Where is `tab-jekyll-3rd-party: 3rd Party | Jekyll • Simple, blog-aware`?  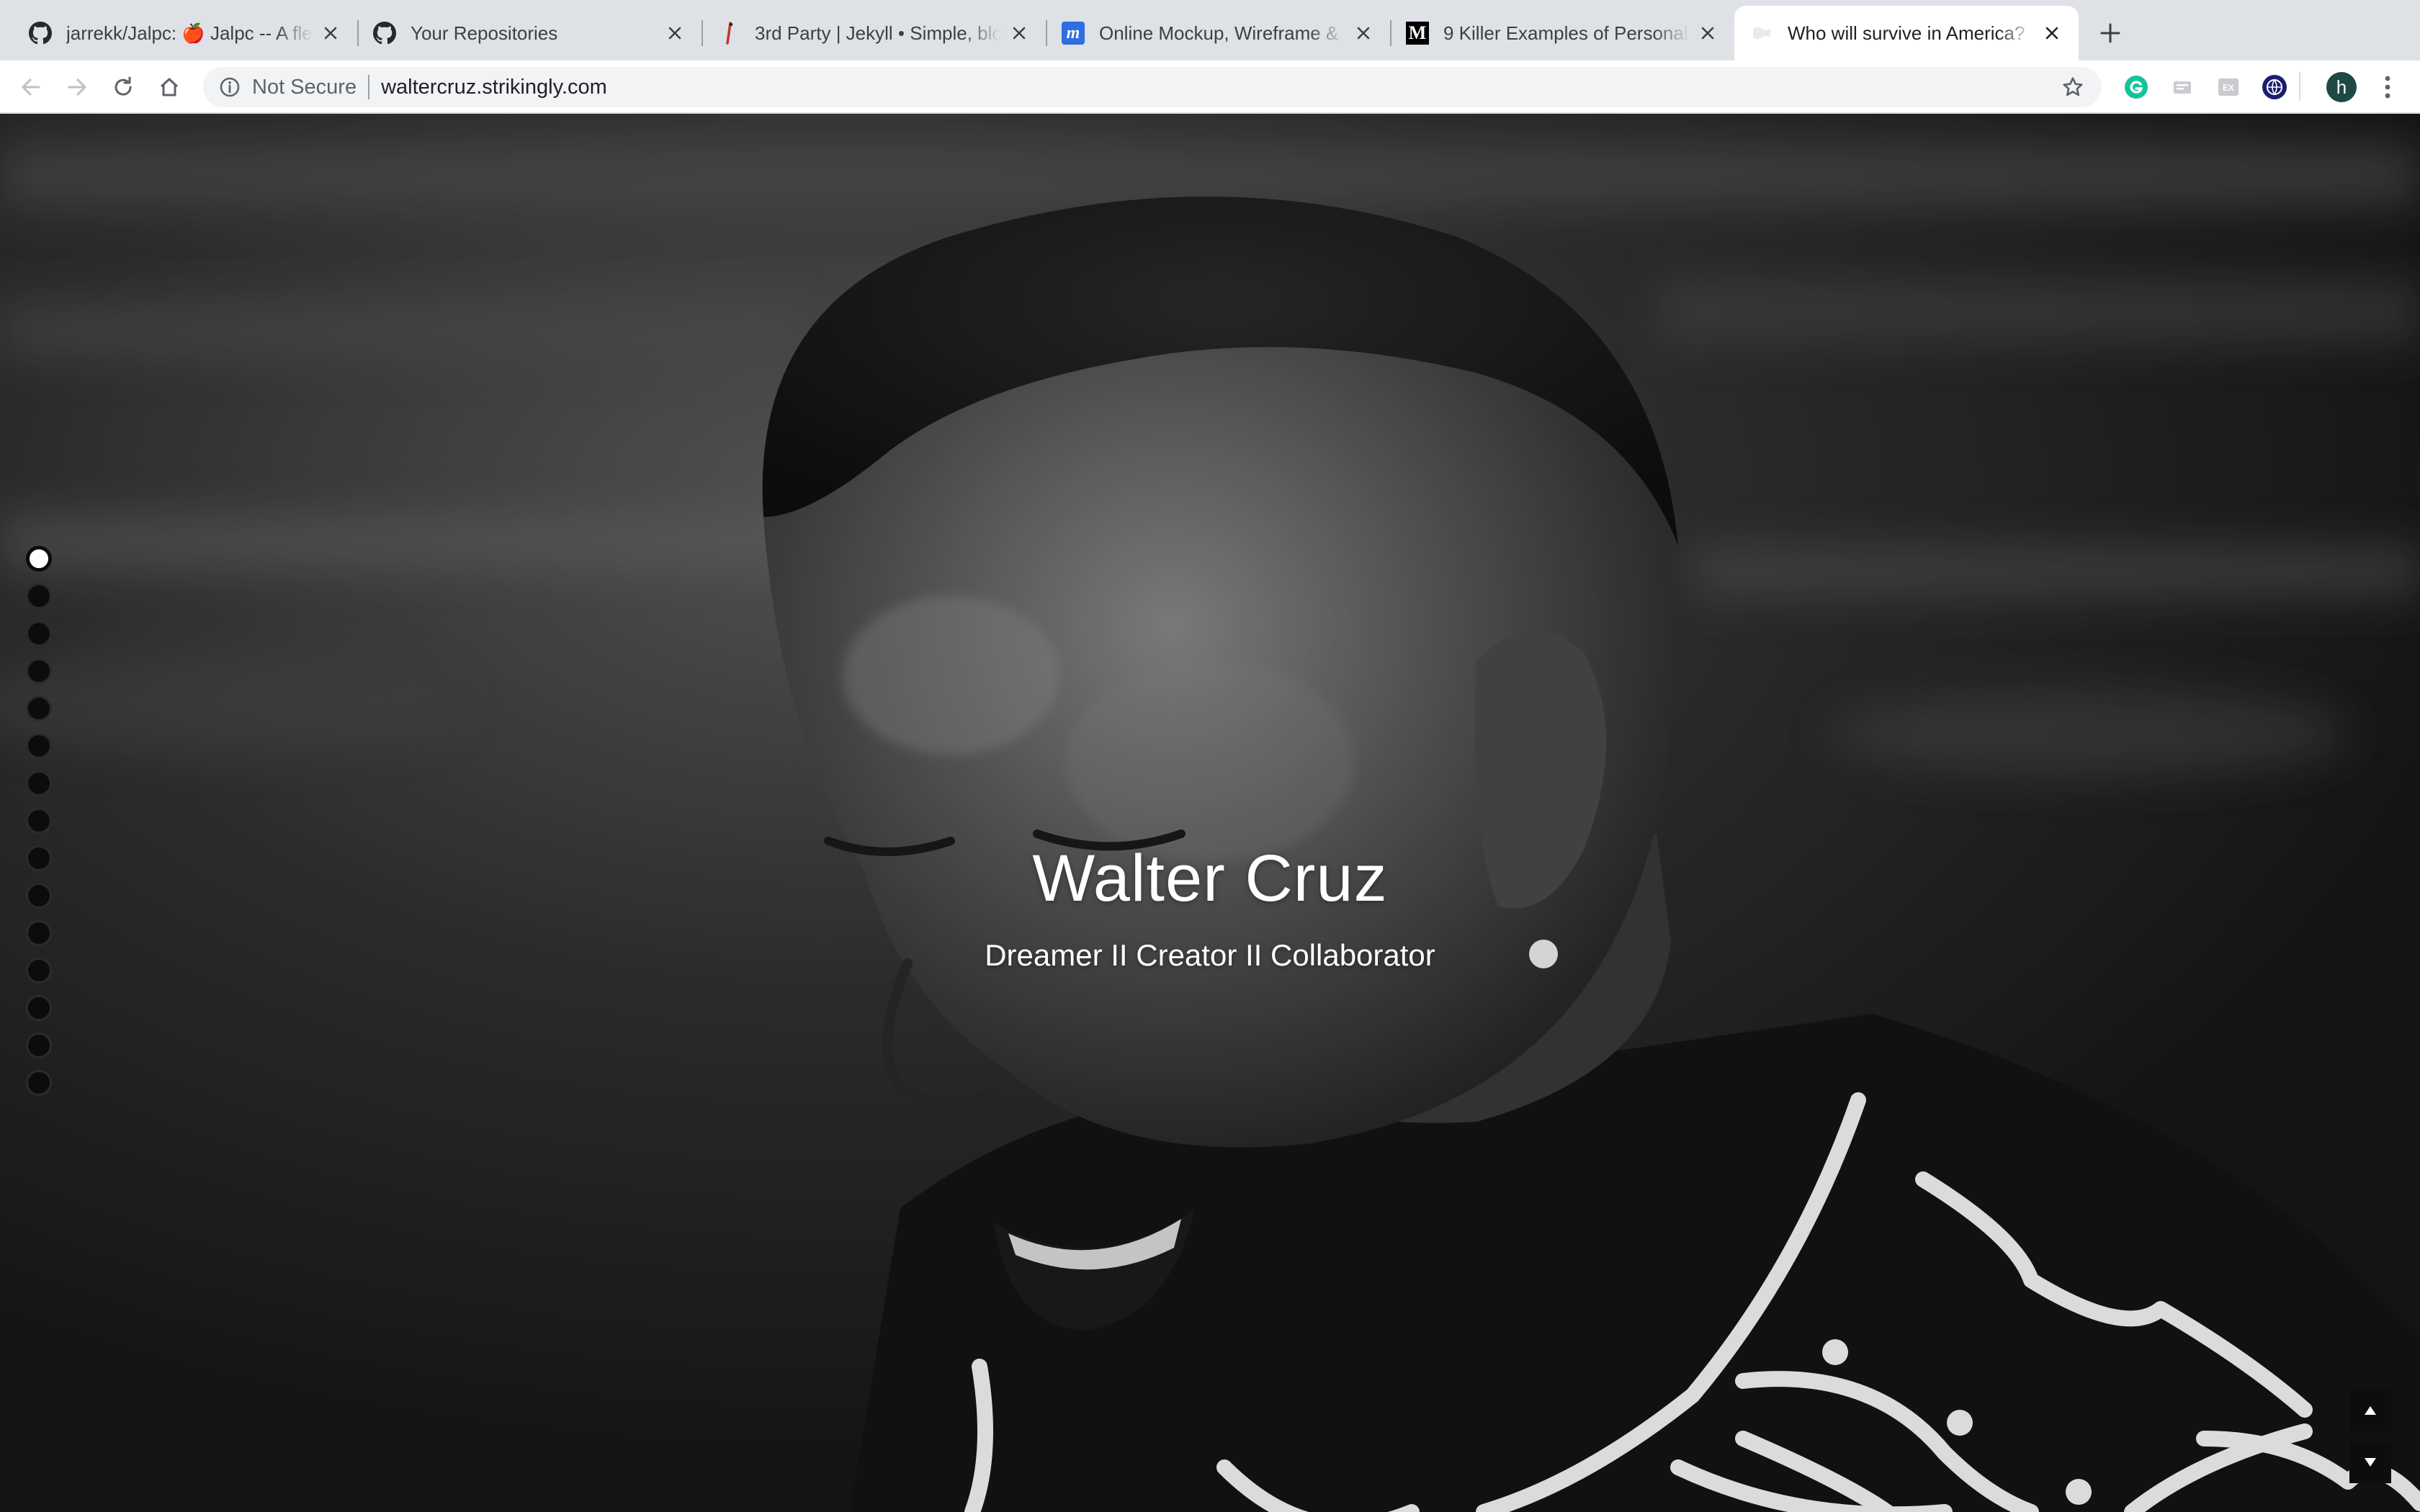
tab-jekyll-3rd-party: 3rd Party | Jekyll • Simple, blog-aware is located at coordinates (874, 33).